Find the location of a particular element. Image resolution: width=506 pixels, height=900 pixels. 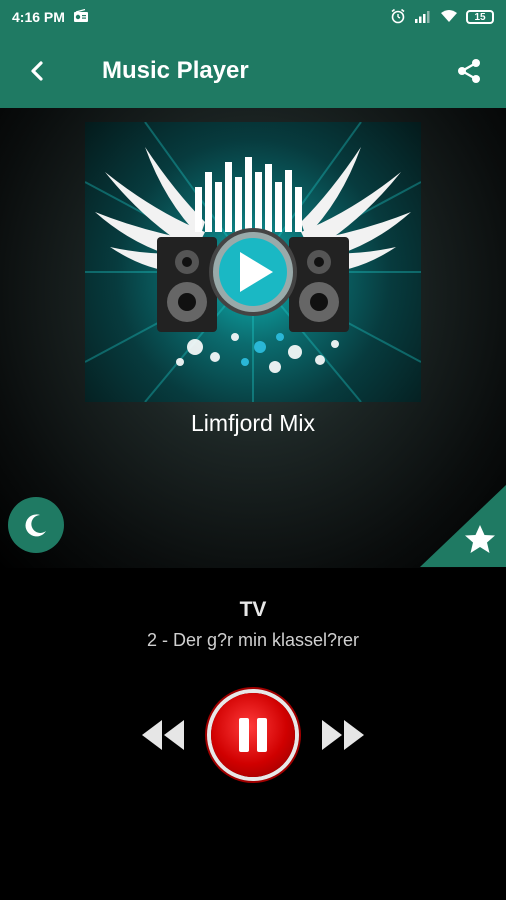

playback-controls is located at coordinates (253, 735).